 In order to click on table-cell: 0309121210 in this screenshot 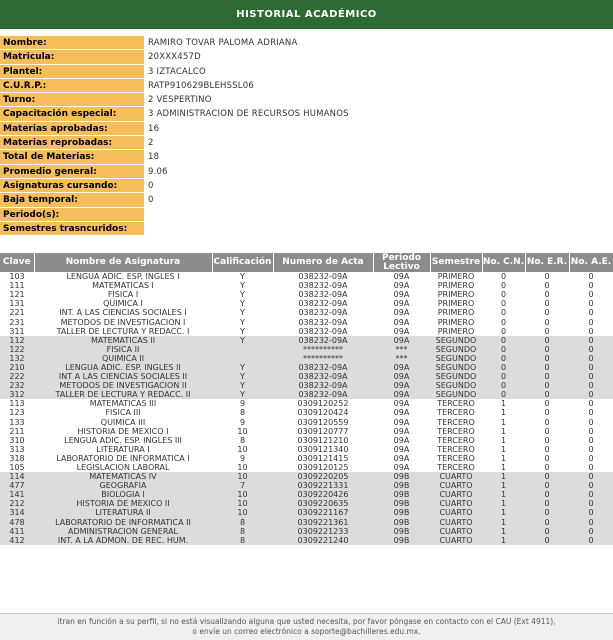, I will do `click(323, 440)`.